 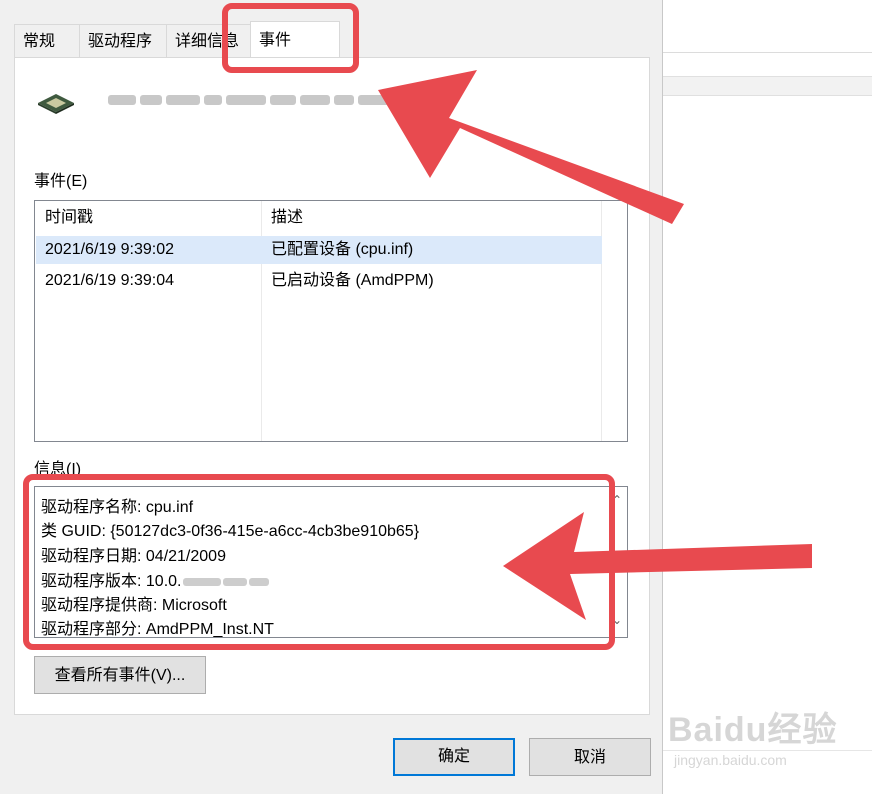 I want to click on watermark-url: jingyan.baidu.com, so click(x=730, y=760).